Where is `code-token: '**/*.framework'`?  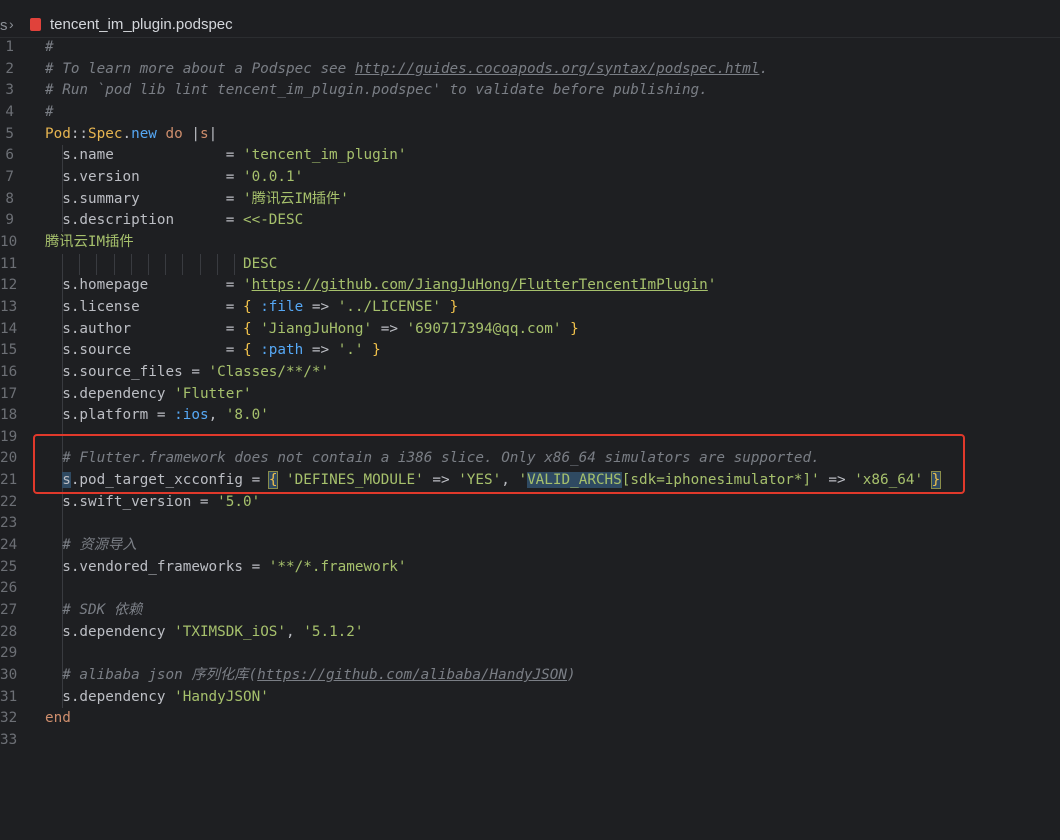 code-token: '**/*.framework' is located at coordinates (337, 566).